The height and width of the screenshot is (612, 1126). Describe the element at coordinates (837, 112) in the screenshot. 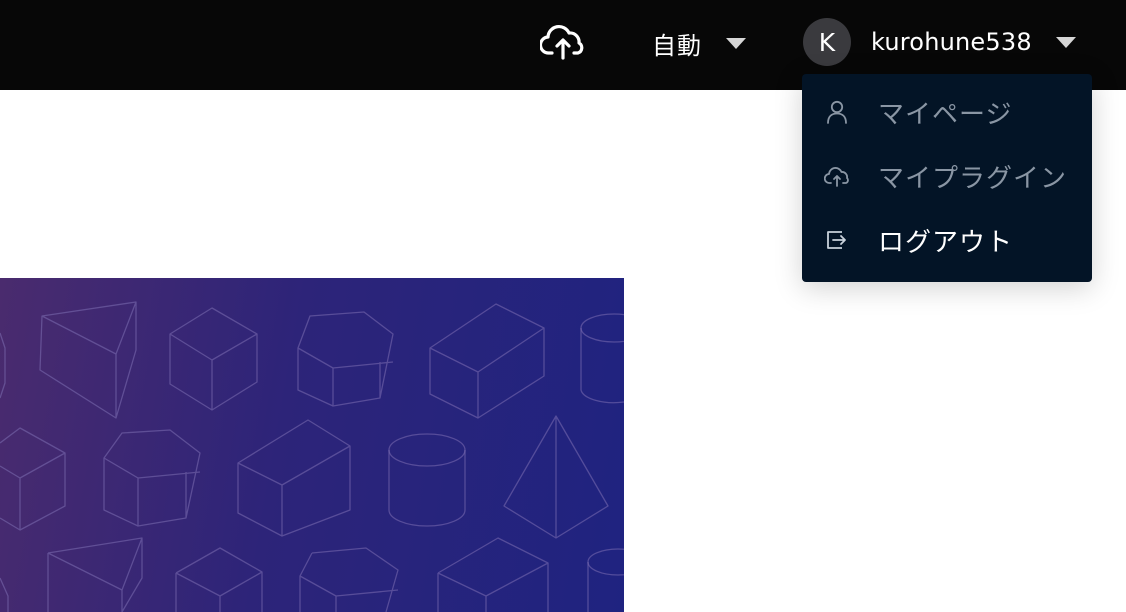

I see `user-icon` at that location.